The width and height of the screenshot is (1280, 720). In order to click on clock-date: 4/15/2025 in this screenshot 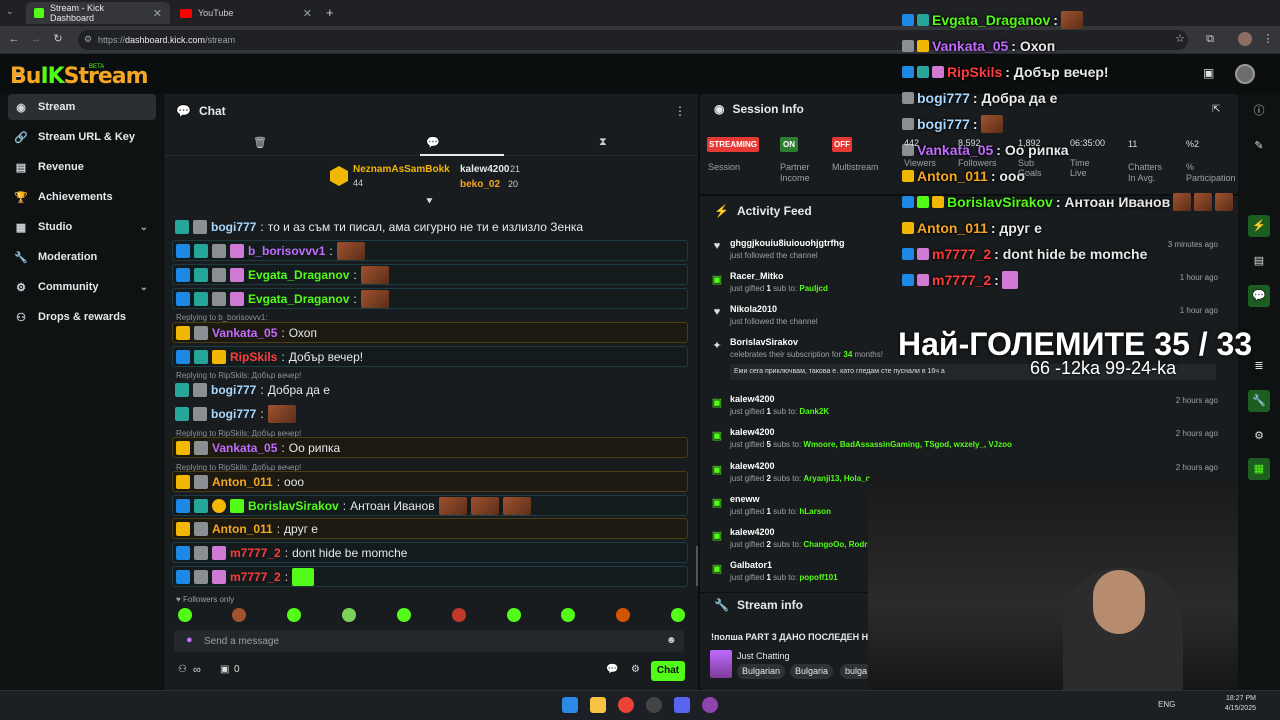, I will do `click(1237, 708)`.